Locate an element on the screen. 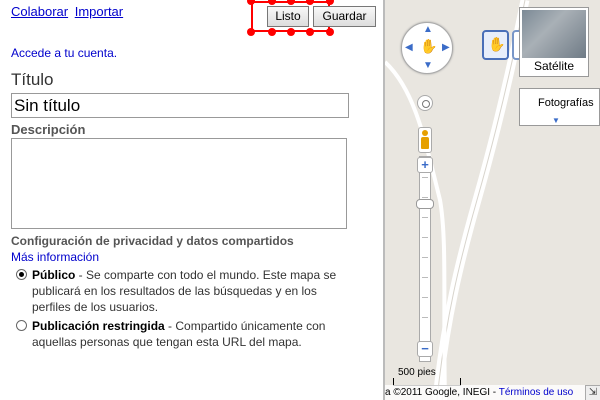 The width and height of the screenshot is (600, 400). signin-link: Accede a tu cuenta. is located at coordinates (64, 53).